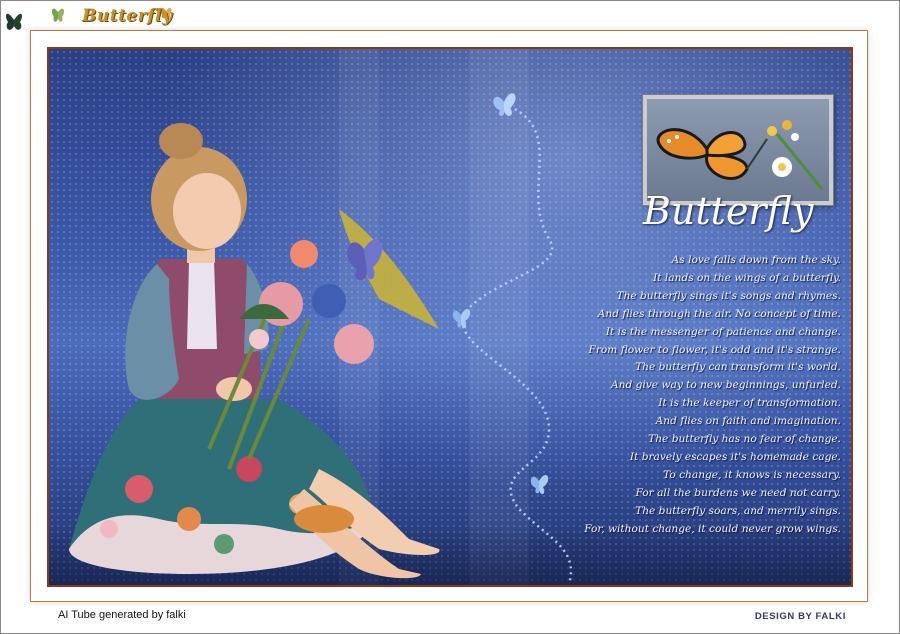 The height and width of the screenshot is (634, 900). I want to click on poem-line: It lands on the wings of a butterfly., so click(747, 277).